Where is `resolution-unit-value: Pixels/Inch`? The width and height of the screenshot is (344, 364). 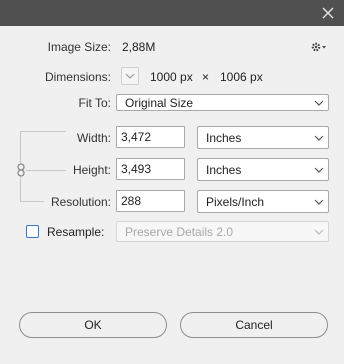
resolution-unit-value: Pixels/Inch is located at coordinates (235, 201).